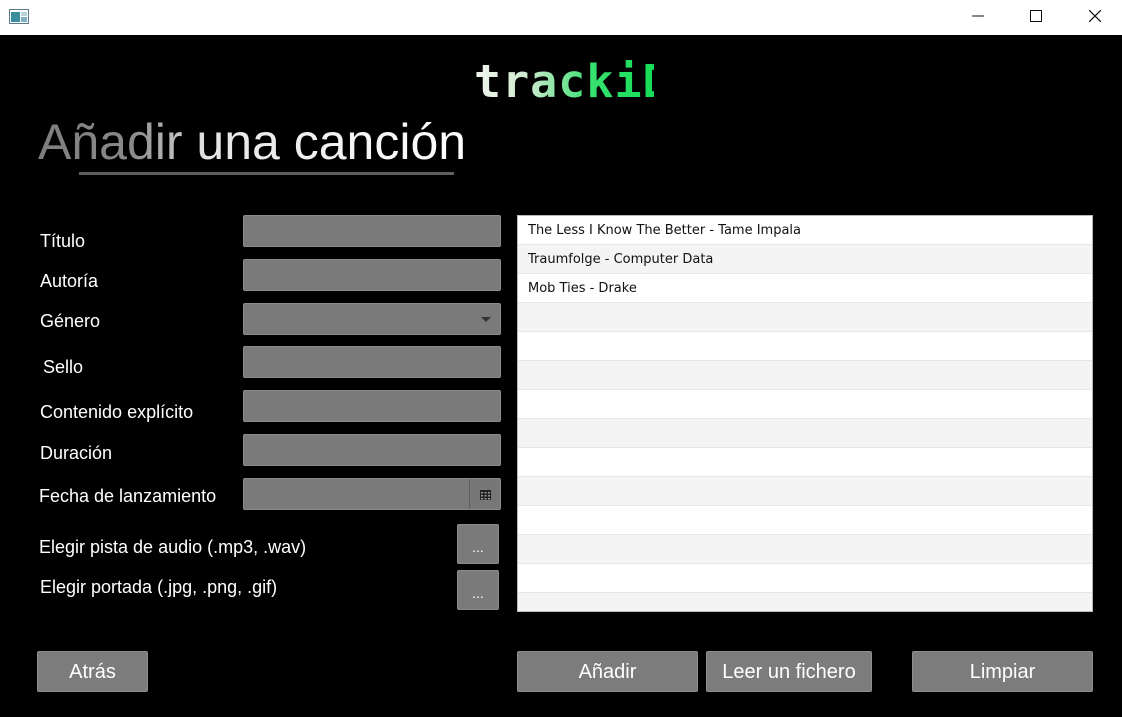 This screenshot has width=1122, height=717. I want to click on audio-label: Elegir pista de audio (.mp3, .wav), so click(173, 547).